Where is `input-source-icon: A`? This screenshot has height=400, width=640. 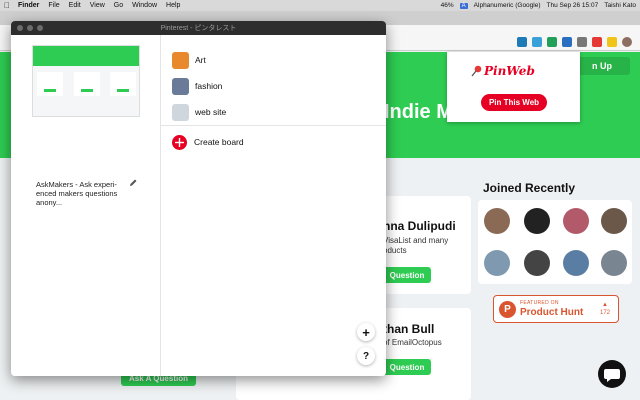
input-source-icon: A is located at coordinates (463, 5).